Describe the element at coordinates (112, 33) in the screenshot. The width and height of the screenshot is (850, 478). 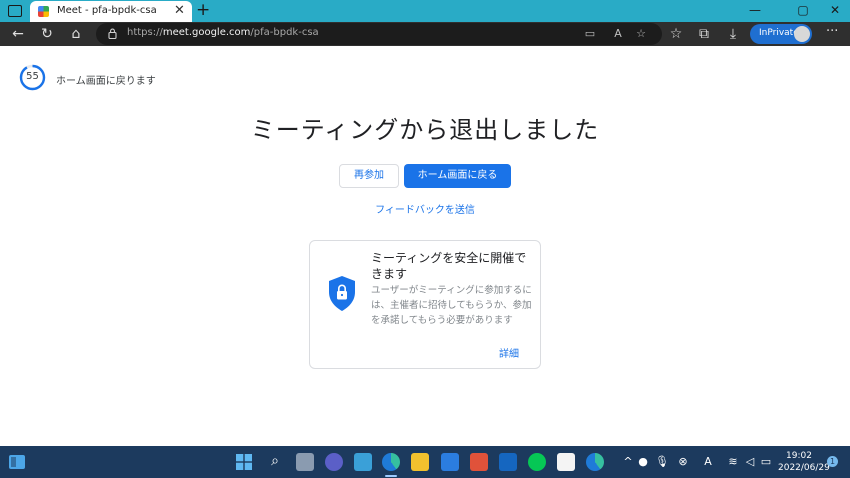
I see `lock-icon` at that location.